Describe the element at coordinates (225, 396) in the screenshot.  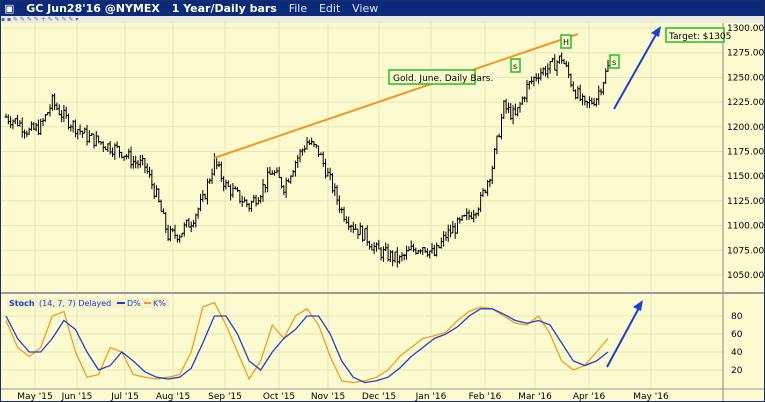
I see `date-tick-label: Sep '15` at that location.